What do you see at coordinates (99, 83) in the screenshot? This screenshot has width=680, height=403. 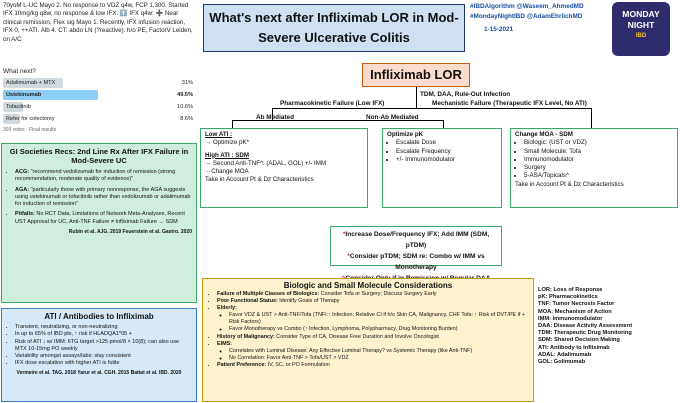 I see `poll-option: Adalimumab + MTX 31%` at bounding box center [99, 83].